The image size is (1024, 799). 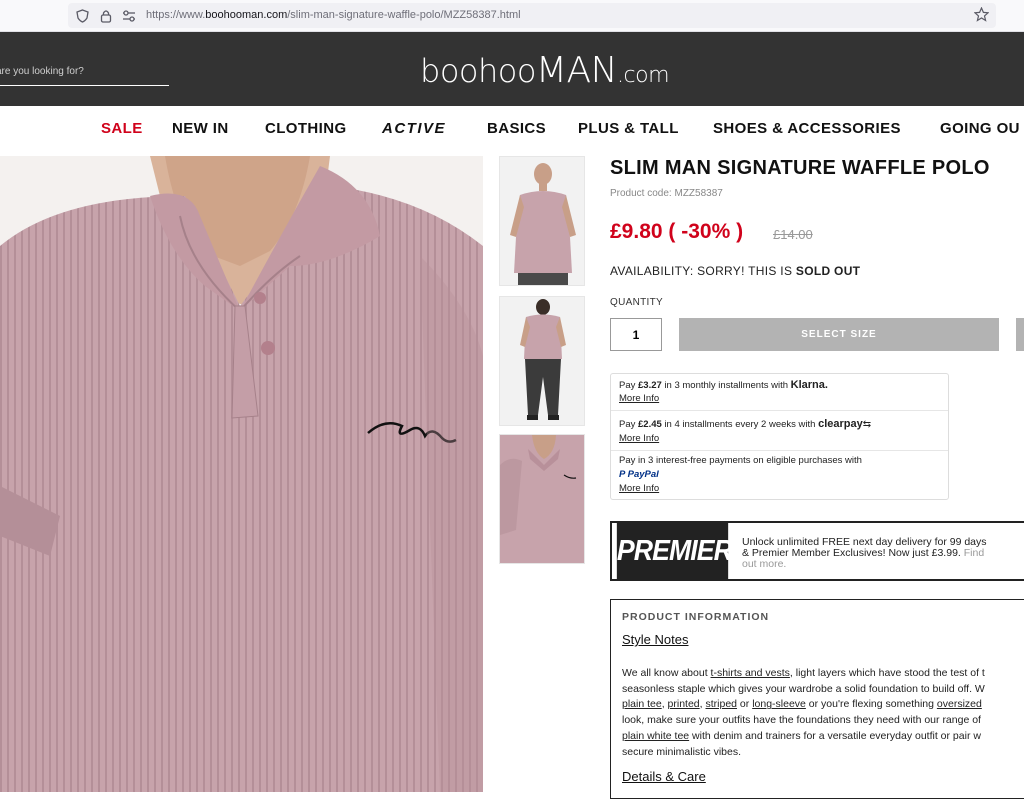 What do you see at coordinates (636, 334) in the screenshot?
I see `quantity-input` at bounding box center [636, 334].